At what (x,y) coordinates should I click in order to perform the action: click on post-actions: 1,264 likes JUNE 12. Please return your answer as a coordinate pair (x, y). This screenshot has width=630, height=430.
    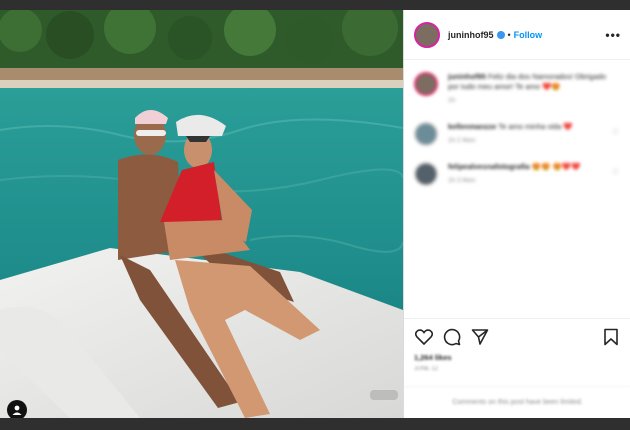
    Looking at the image, I should click on (517, 345).